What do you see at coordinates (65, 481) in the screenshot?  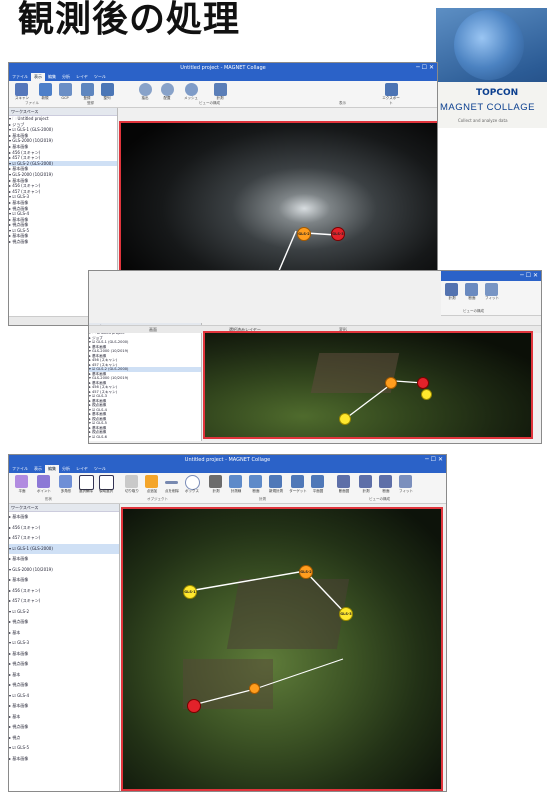 I see `polygon-button` at bounding box center [65, 481].